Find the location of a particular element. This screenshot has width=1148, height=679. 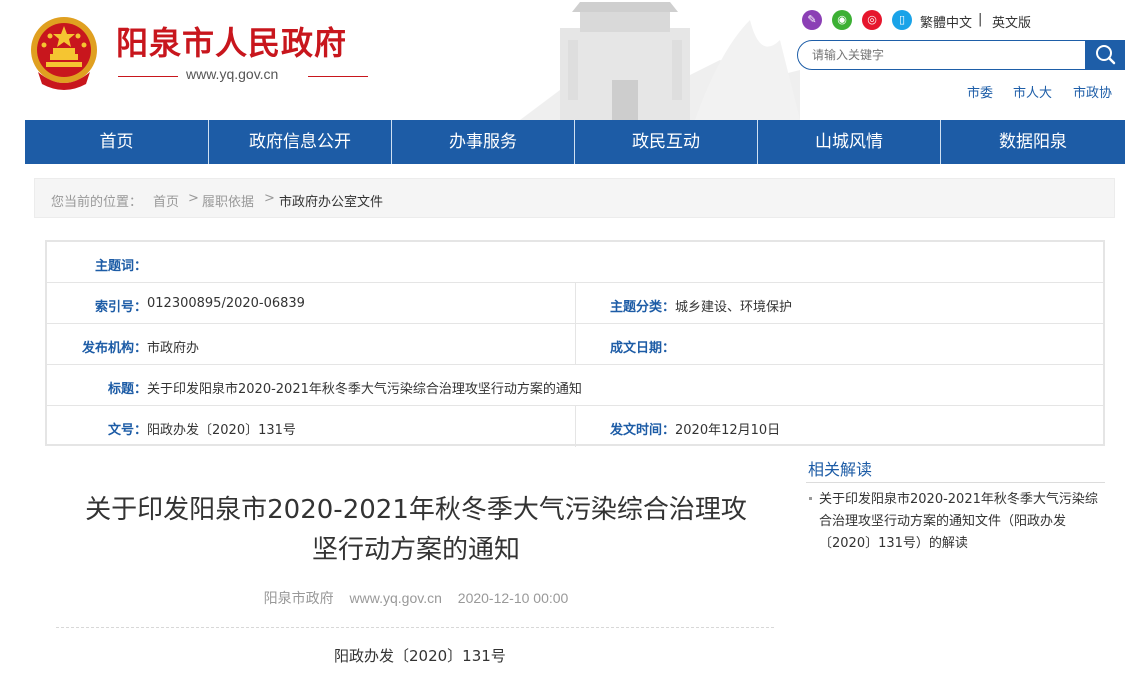

article-meta: 阳泉市政府 www.yq.gov.cn 2020-12-10 00:00 is located at coordinates (416, 598).